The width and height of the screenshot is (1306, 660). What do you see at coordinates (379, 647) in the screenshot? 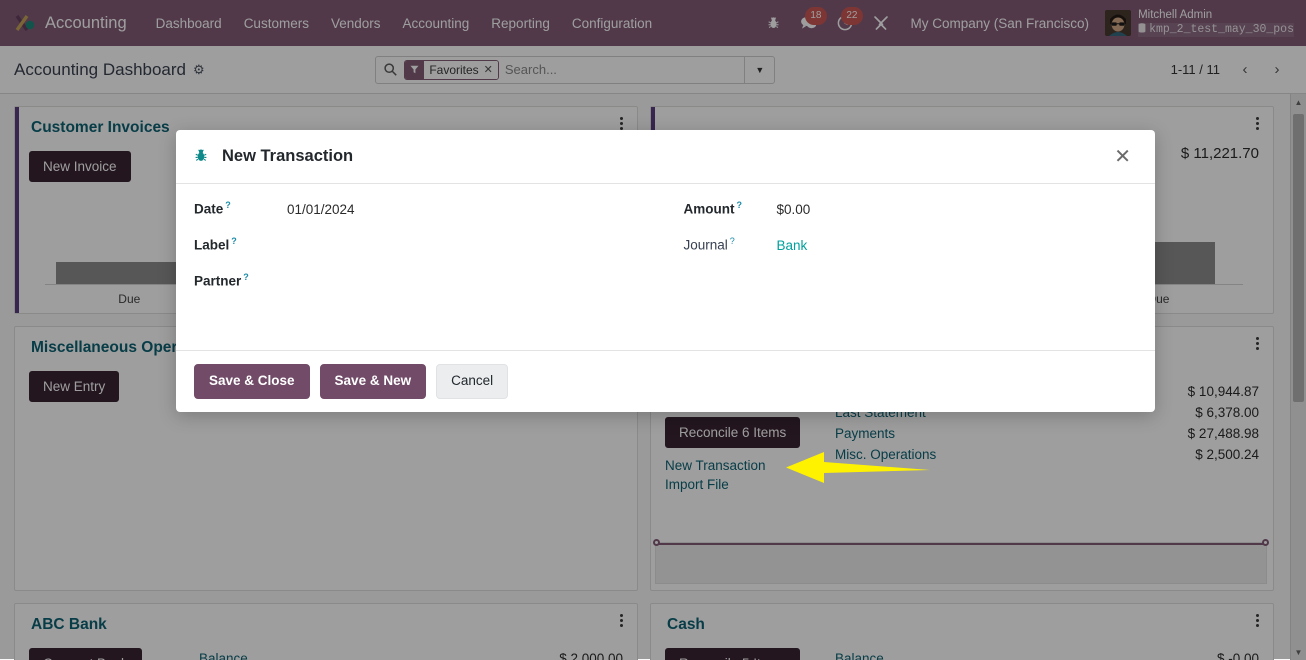
I see `abc-bank-labels: Balance` at bounding box center [379, 647].